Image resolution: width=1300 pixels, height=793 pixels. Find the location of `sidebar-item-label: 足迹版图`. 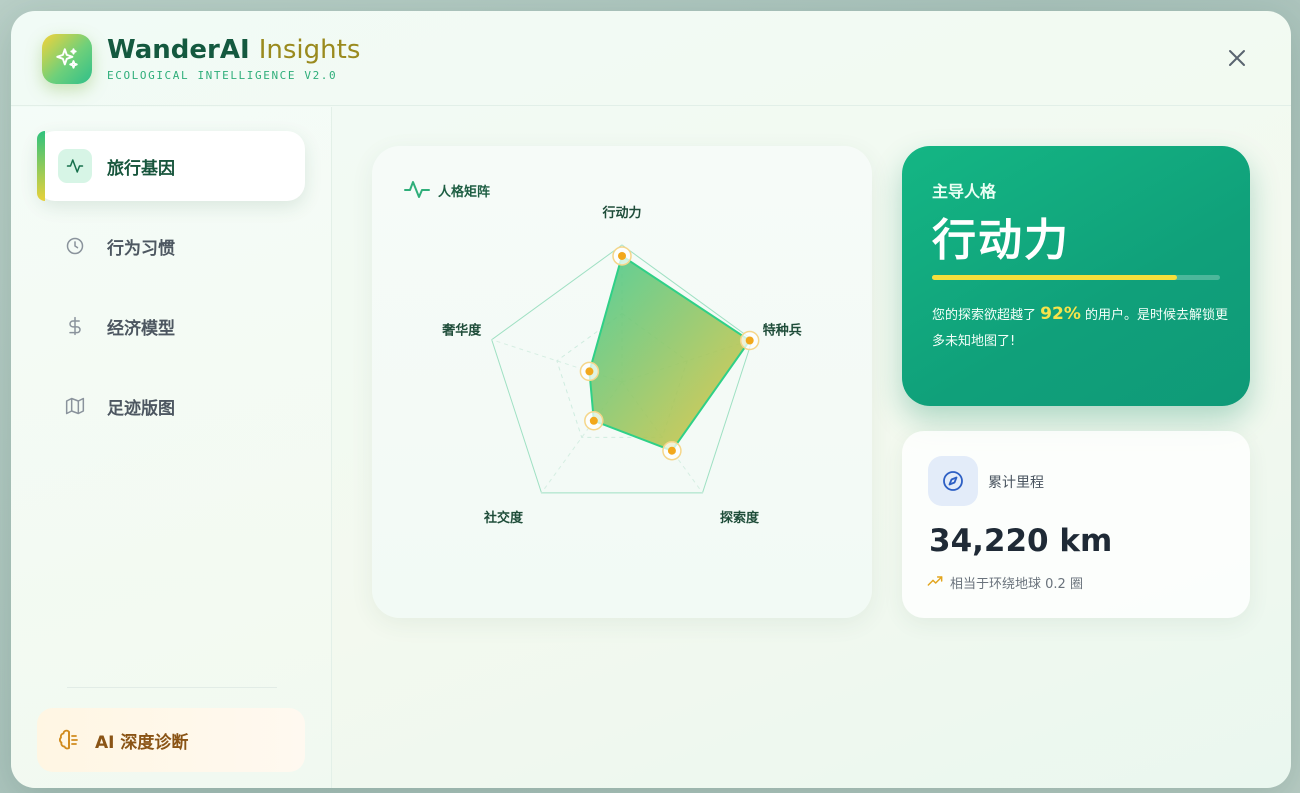

sidebar-item-label: 足迹版图 is located at coordinates (141, 408).